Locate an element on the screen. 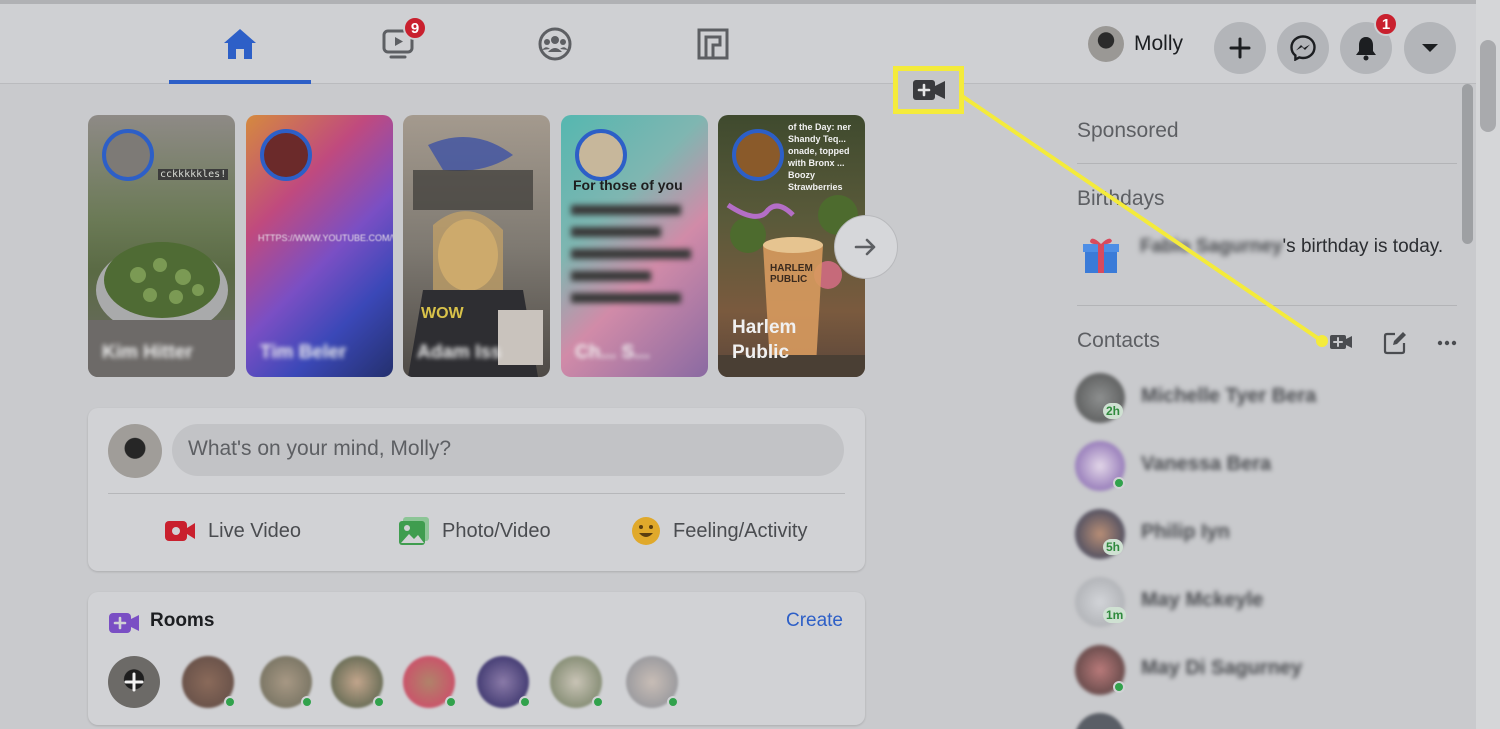 The image size is (1500, 729). create-room-button is located at coordinates (134, 682).